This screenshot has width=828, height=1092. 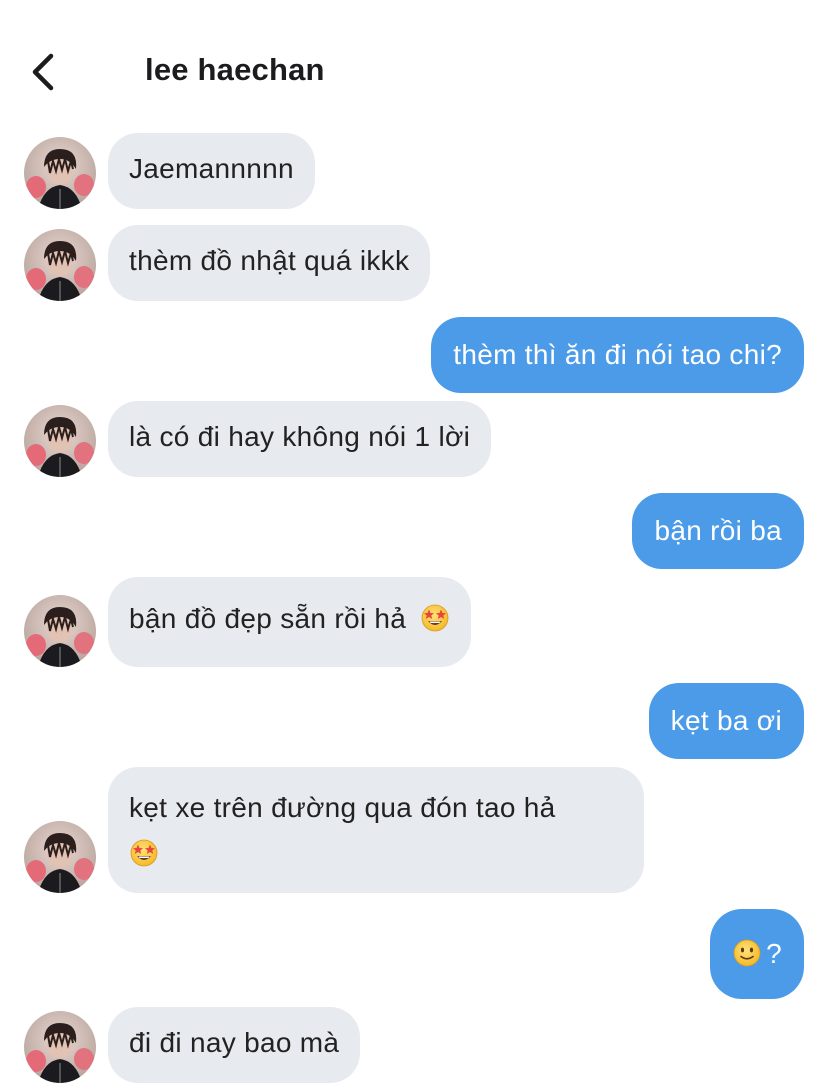 I want to click on message-text: bận đồ đẹp sẵn rồi hả, so click(x=268, y=618).